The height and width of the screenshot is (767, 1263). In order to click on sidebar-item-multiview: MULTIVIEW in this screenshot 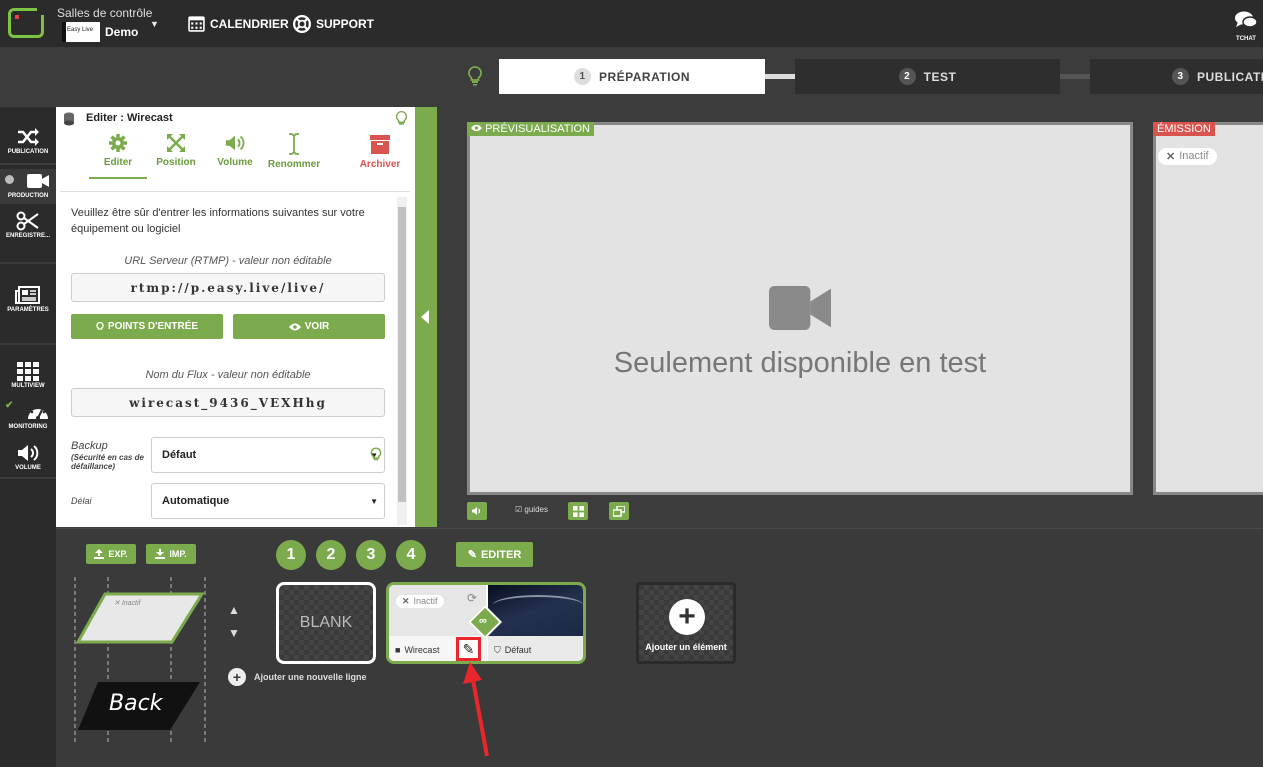, I will do `click(28, 375)`.